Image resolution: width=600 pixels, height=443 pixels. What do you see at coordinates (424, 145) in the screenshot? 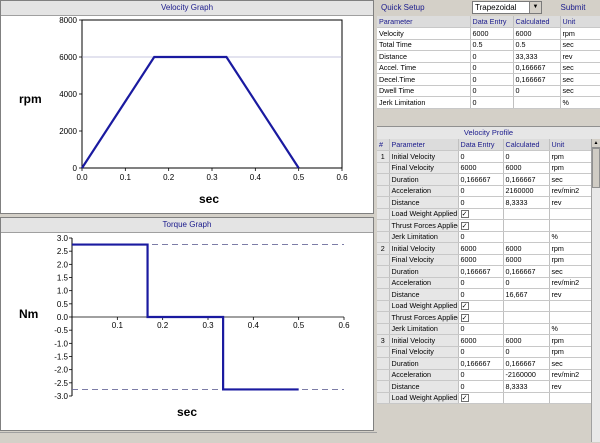
I see `column-header: Parameter` at bounding box center [424, 145].